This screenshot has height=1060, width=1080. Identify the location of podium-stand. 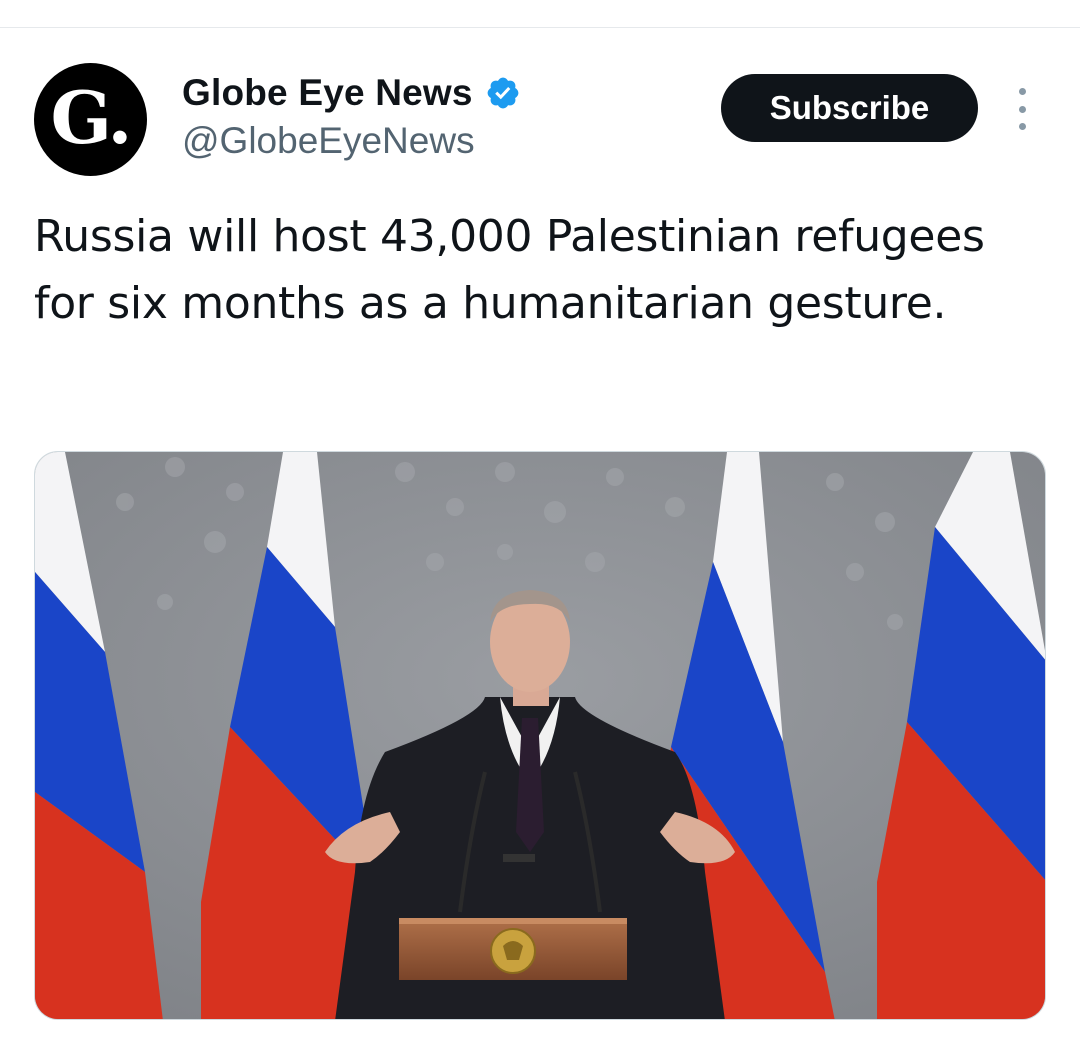
(513, 999).